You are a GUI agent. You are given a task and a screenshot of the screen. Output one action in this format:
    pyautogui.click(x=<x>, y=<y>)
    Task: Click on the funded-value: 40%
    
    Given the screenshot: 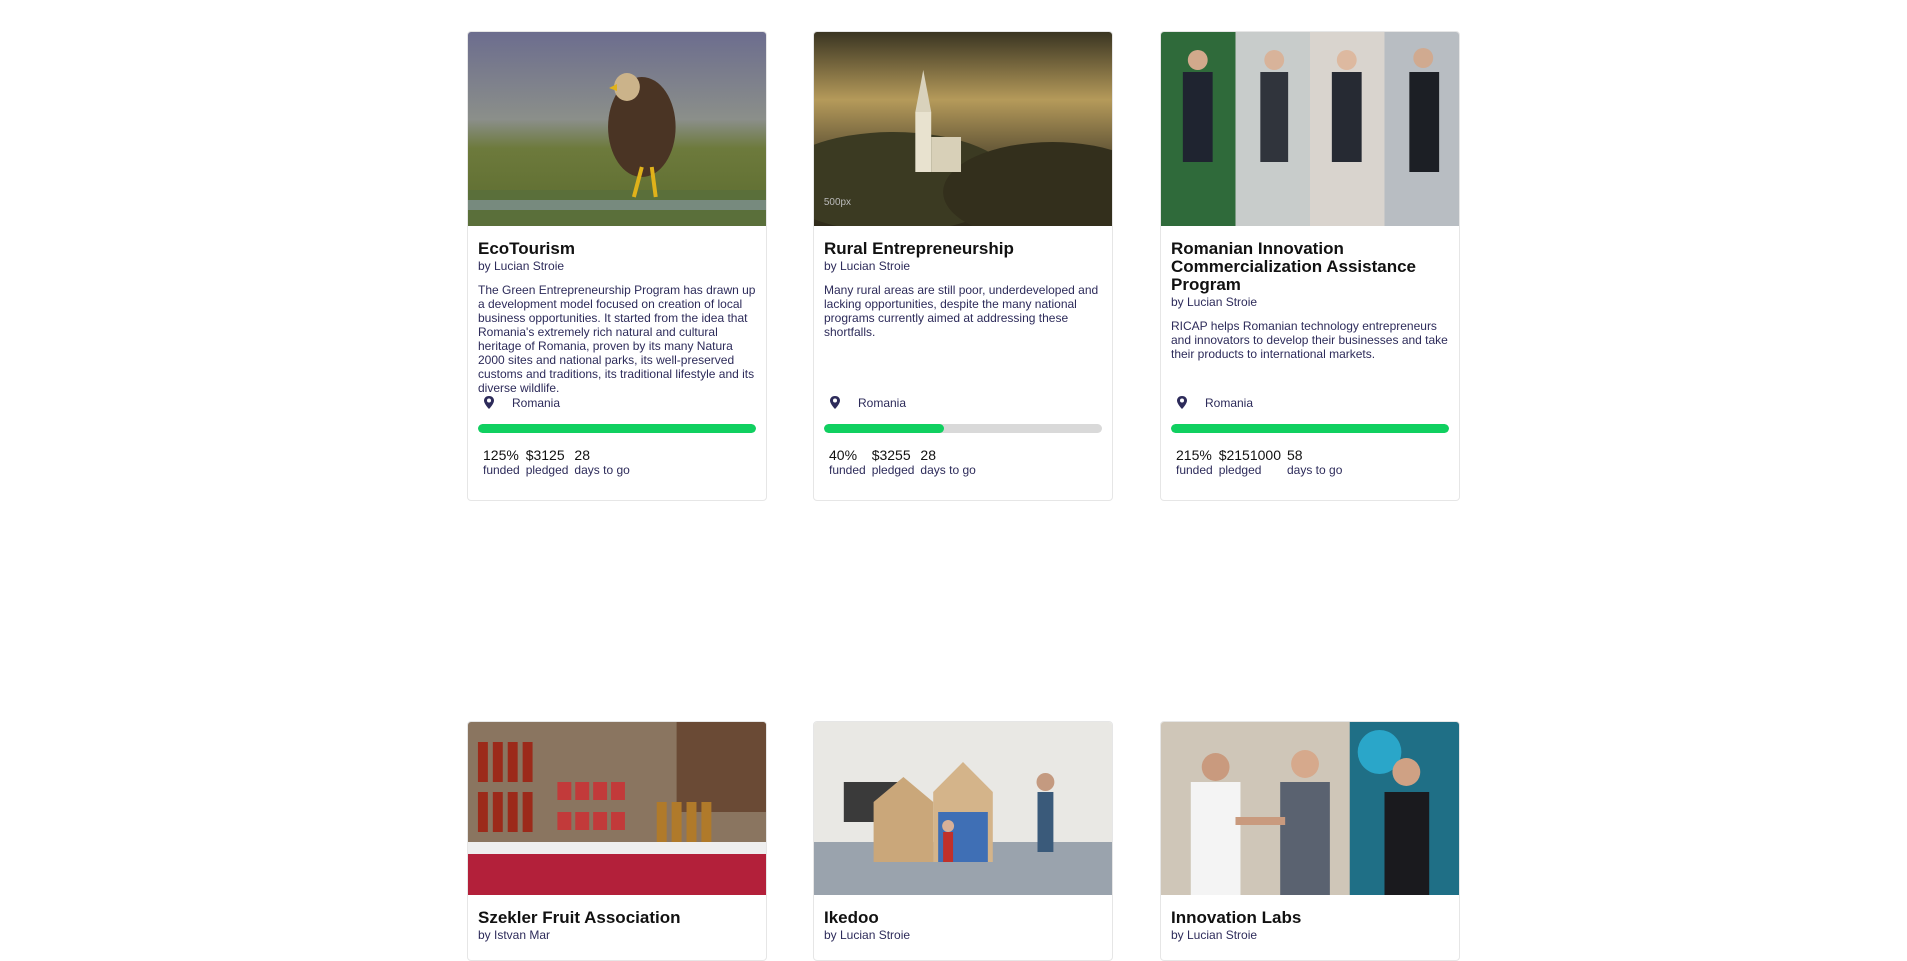 What is the action you would take?
    pyautogui.click(x=843, y=455)
    